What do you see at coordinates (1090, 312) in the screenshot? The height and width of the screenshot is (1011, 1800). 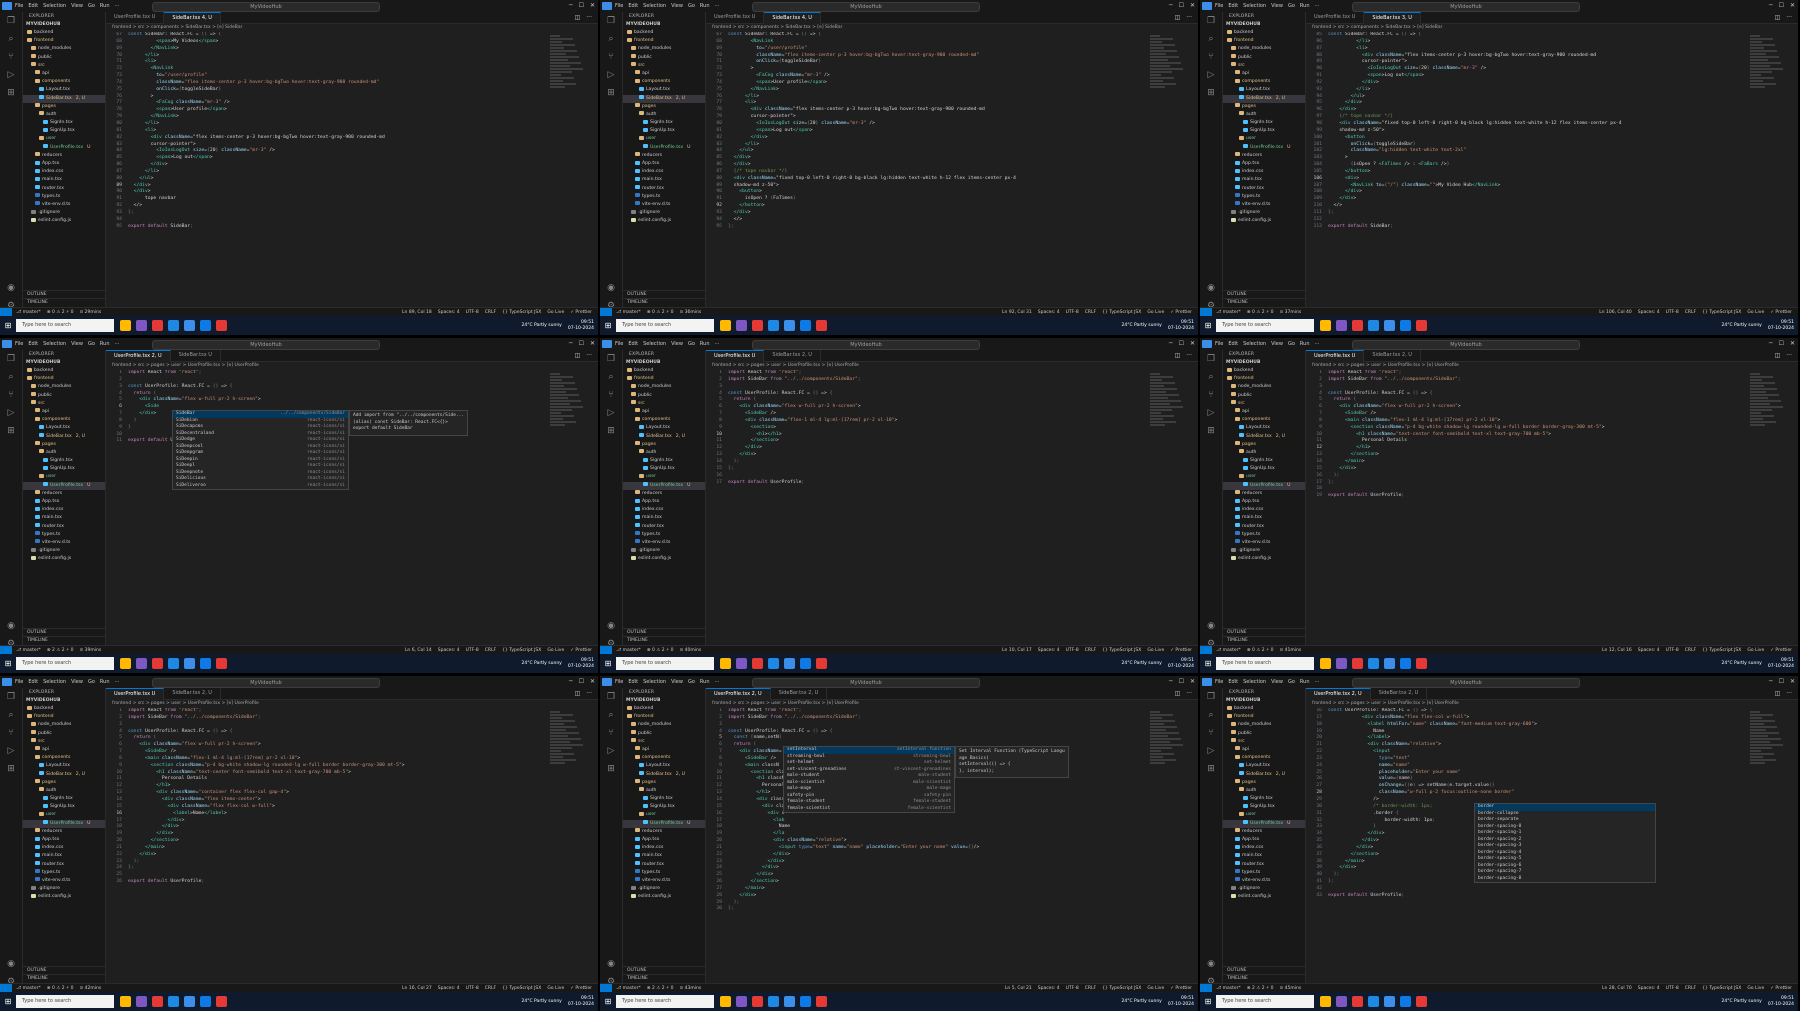 I see `status-item: CRLF` at bounding box center [1090, 312].